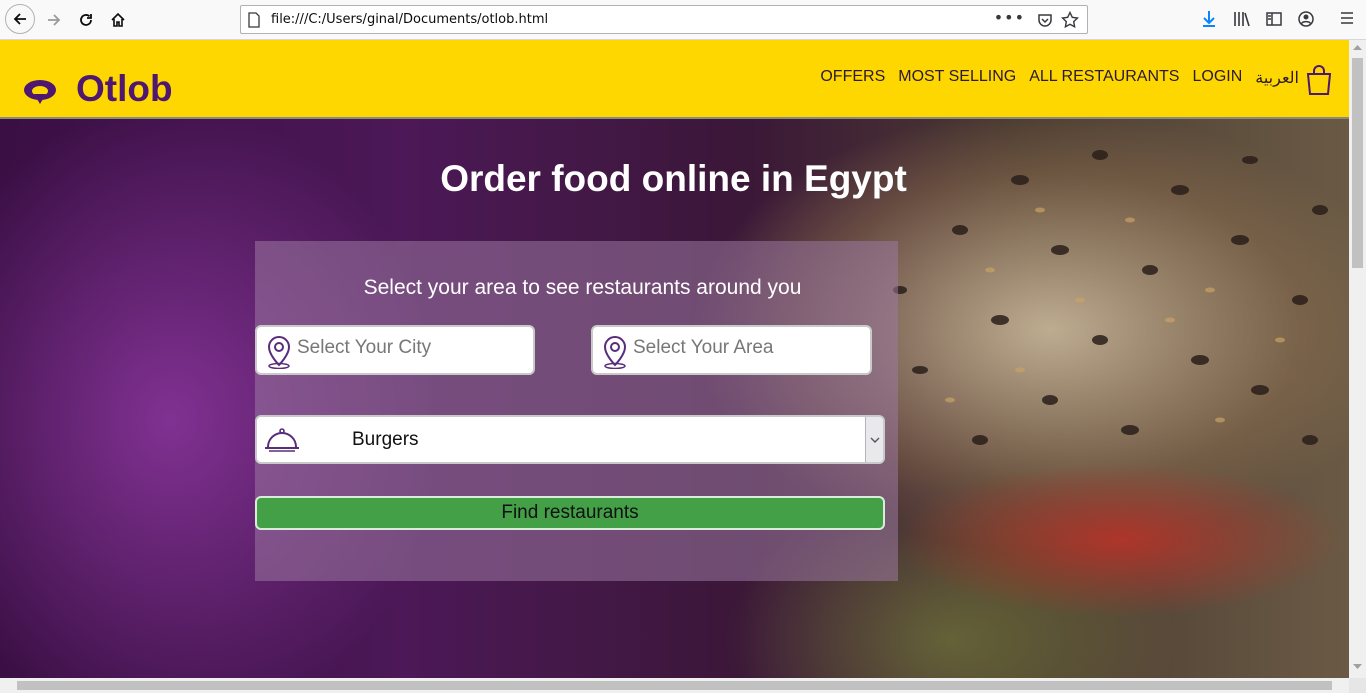 The height and width of the screenshot is (693, 1366). What do you see at coordinates (1104, 78) in the screenshot?
I see `nav-all-restaurants: ALL RESTAURANTS` at bounding box center [1104, 78].